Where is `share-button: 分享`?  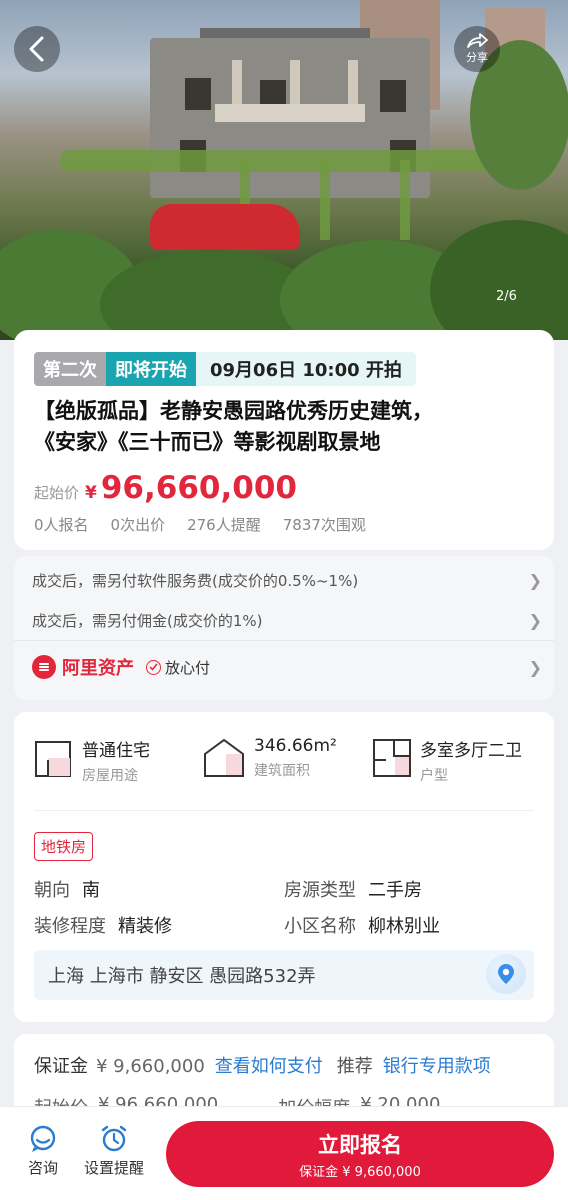
share-button: 分享 is located at coordinates (477, 49).